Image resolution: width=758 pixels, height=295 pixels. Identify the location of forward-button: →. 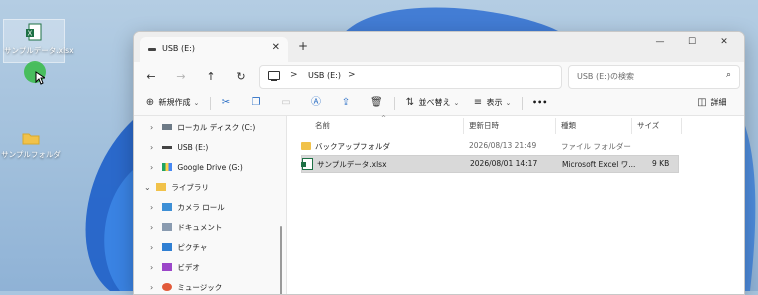
(181, 77).